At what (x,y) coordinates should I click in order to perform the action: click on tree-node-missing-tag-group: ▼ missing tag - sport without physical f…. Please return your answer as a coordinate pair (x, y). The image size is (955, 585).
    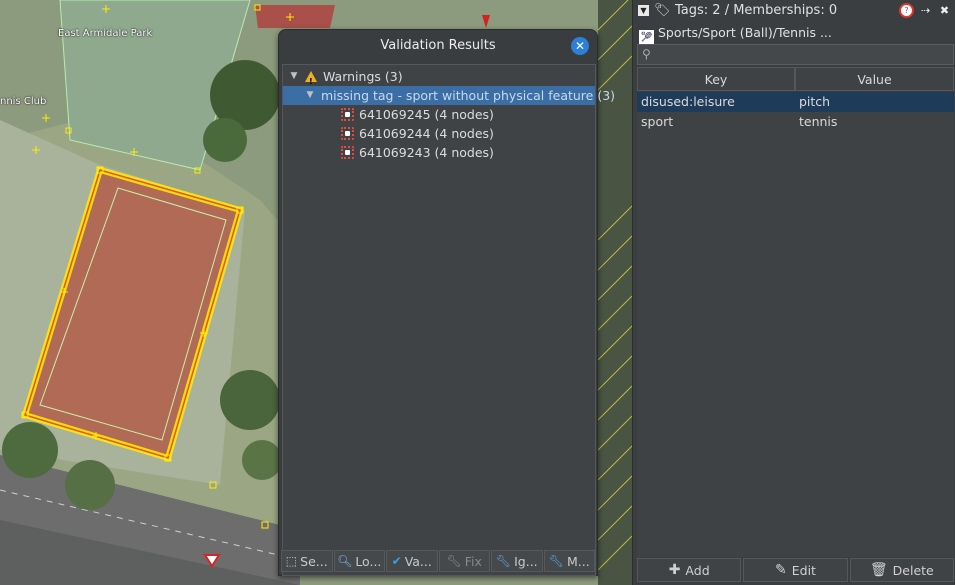
    Looking at the image, I should click on (449, 95).